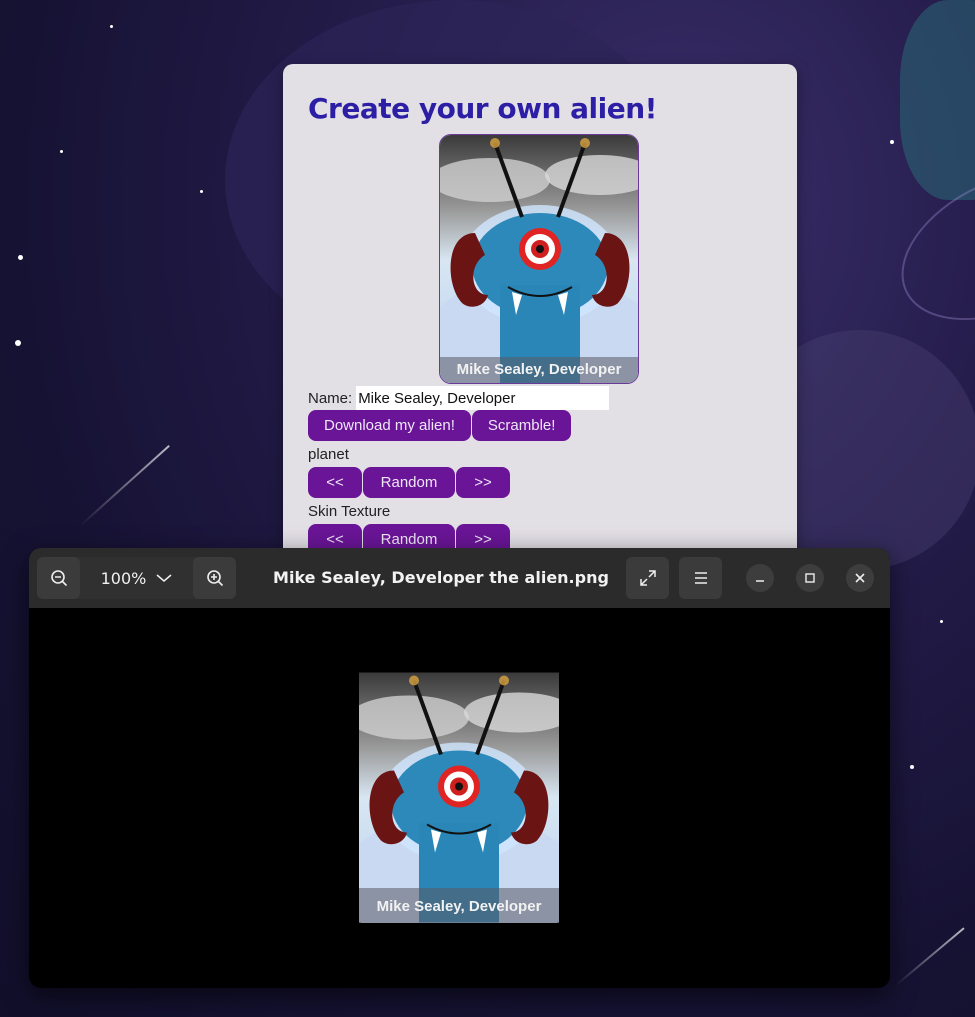 This screenshot has height=1017, width=975. I want to click on image-caption: Mike Sealey, Developer, so click(459, 905).